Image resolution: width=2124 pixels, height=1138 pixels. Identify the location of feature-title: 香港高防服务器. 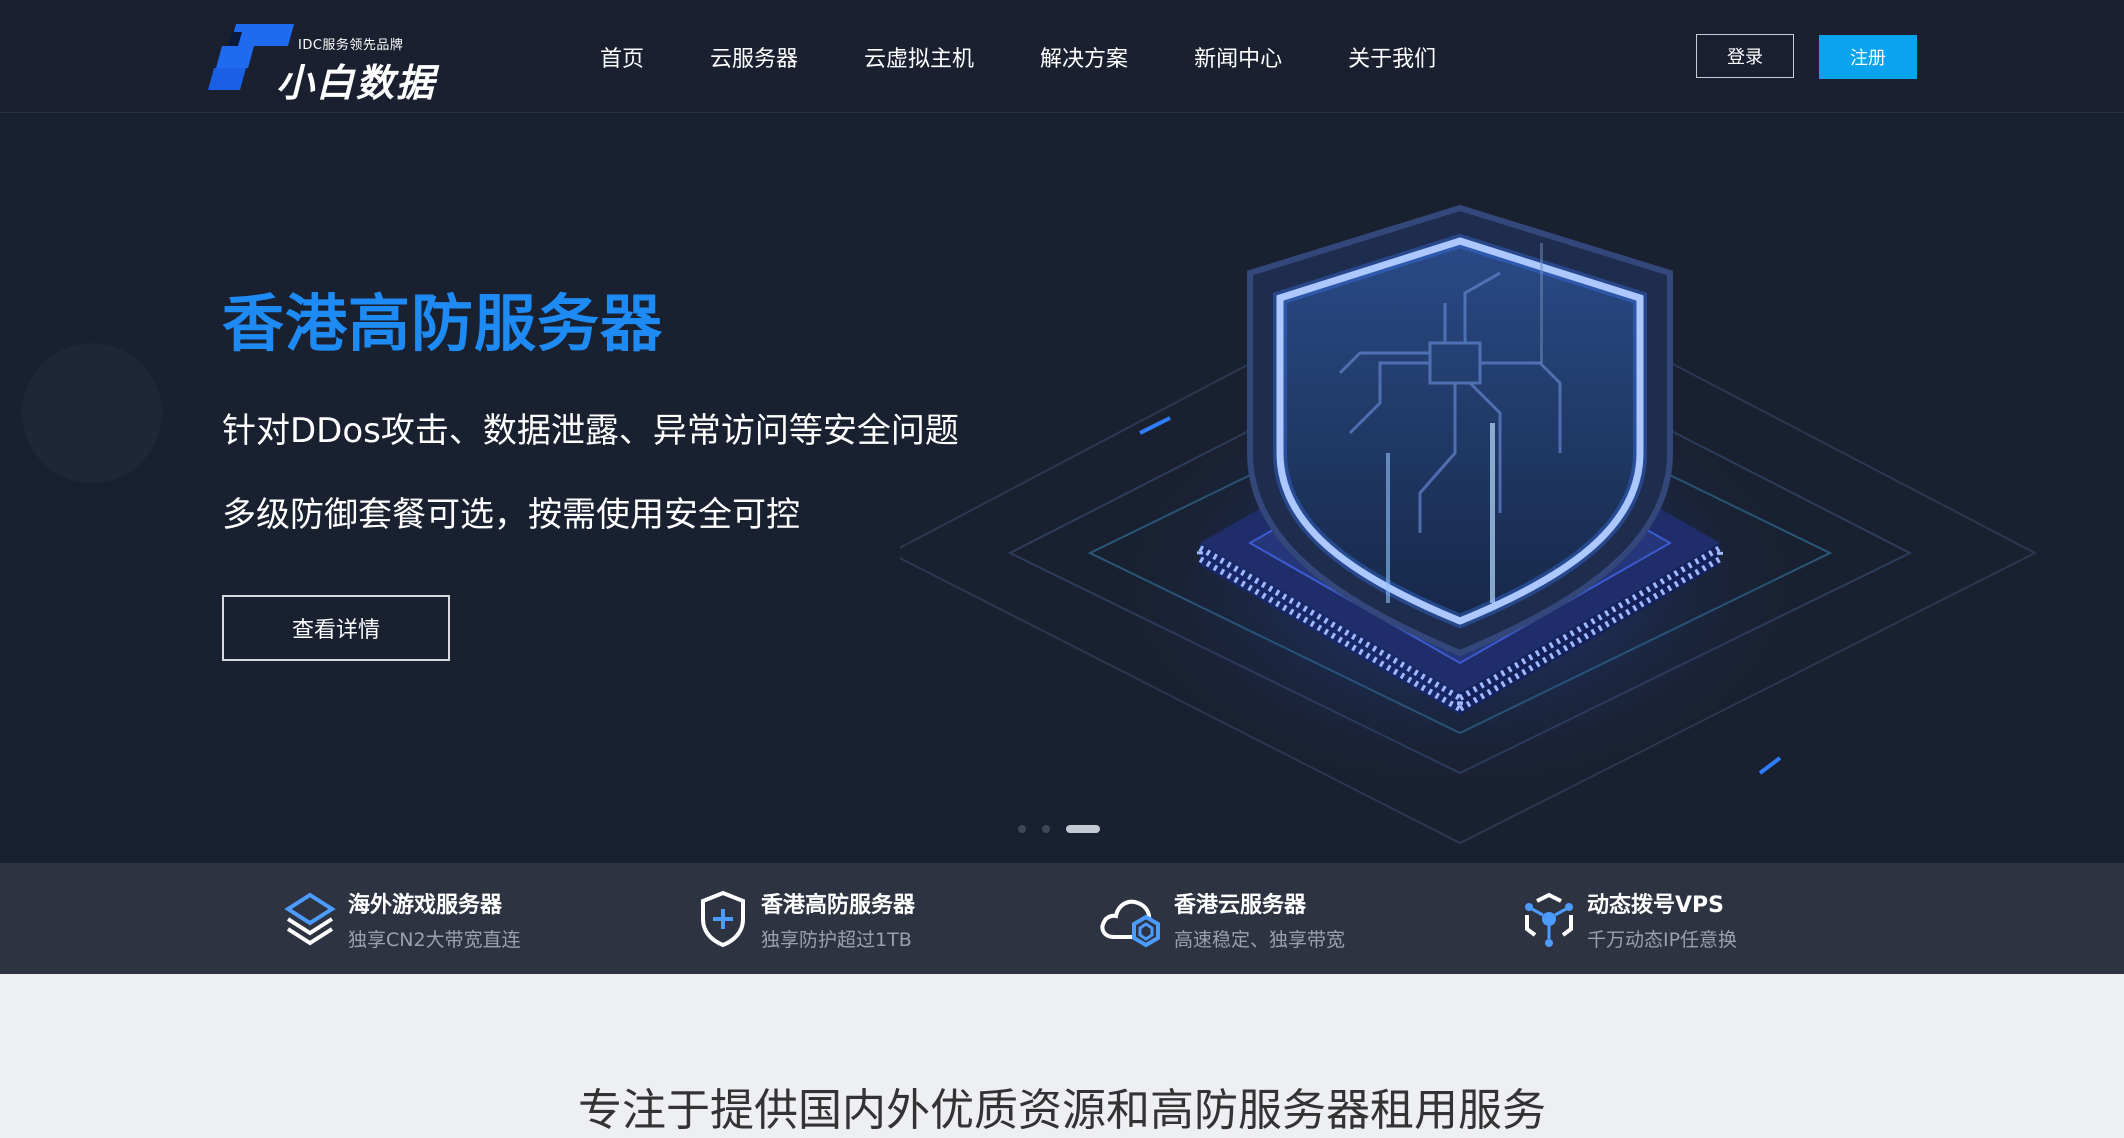
(838, 905).